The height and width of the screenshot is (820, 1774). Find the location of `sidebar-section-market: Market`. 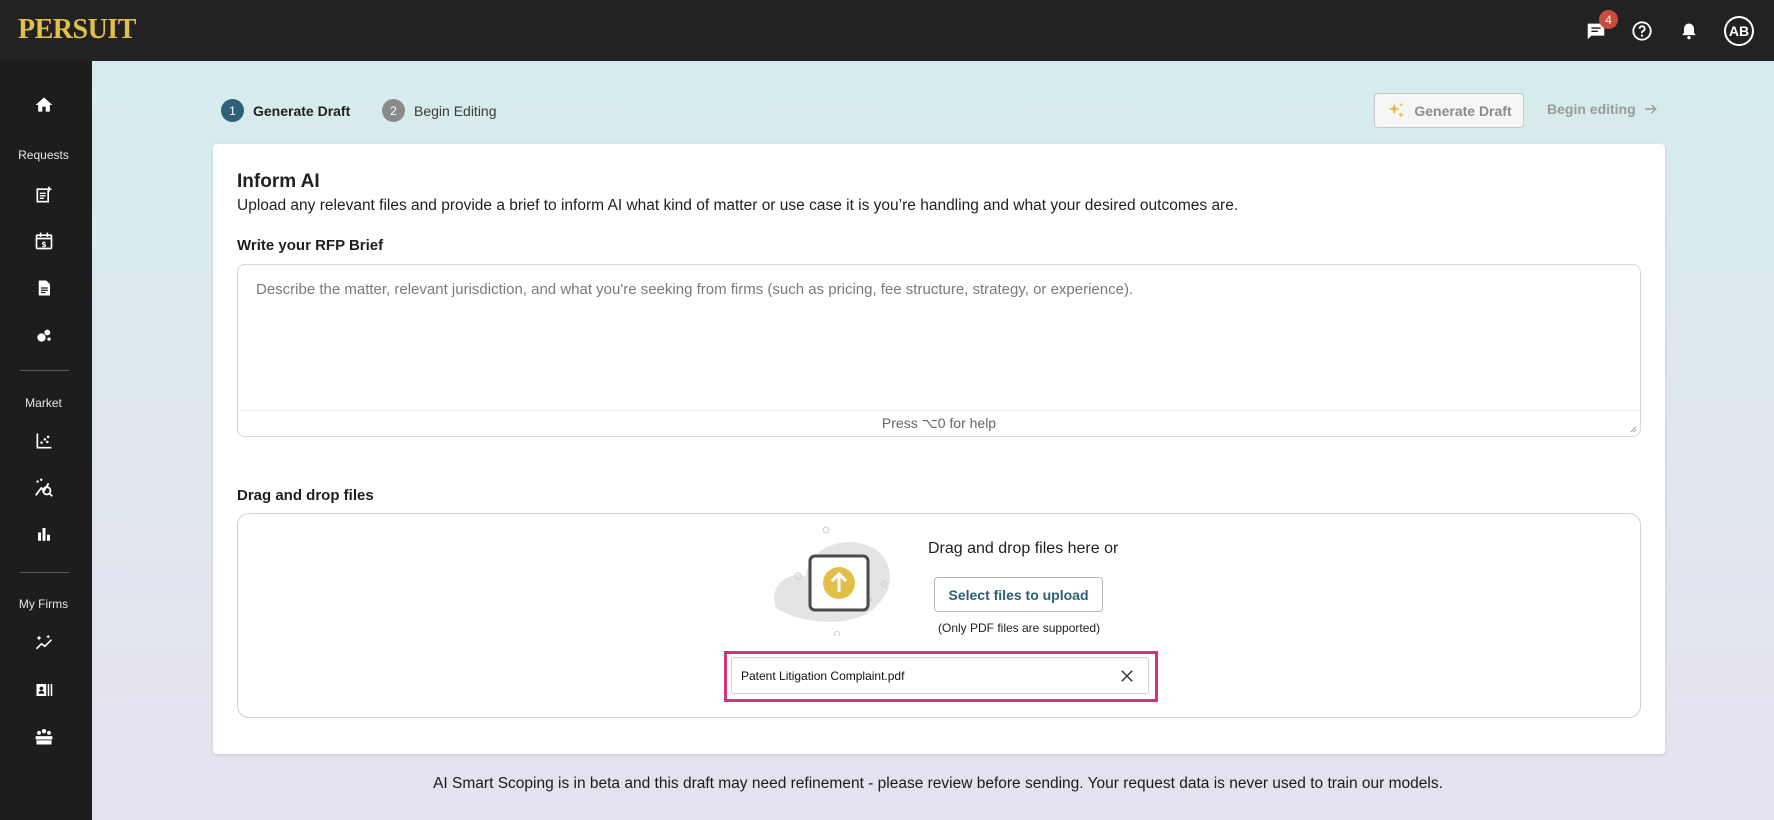

sidebar-section-market: Market is located at coordinates (43, 403).